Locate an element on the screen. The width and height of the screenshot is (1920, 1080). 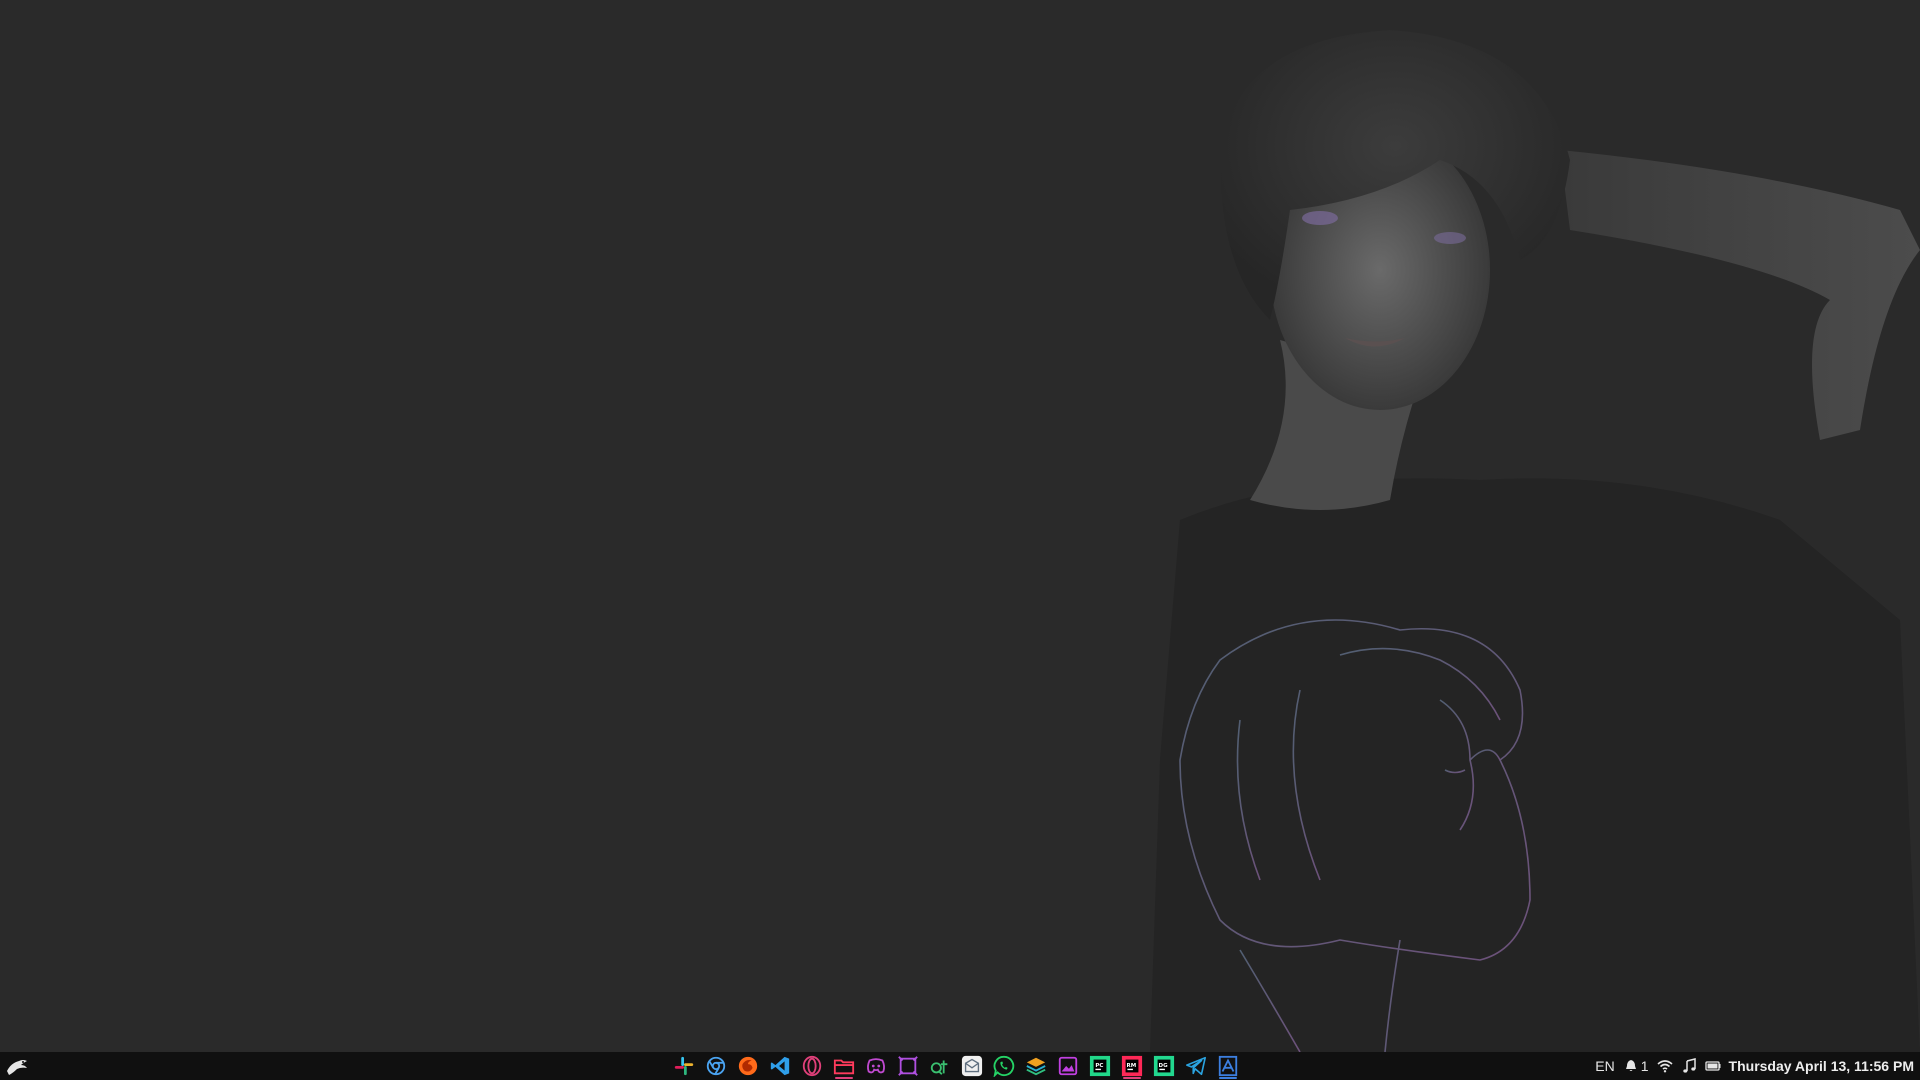
start-menu-button is located at coordinates (17, 1066).